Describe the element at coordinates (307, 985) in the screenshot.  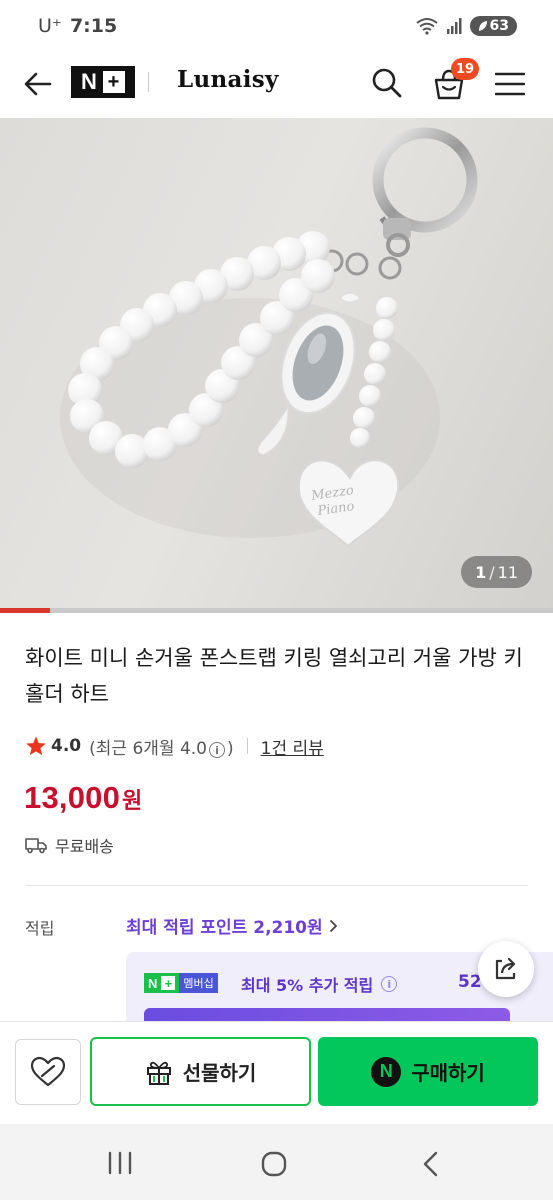
I see `membership-bonus-label: 최대 5% 추가 적립` at that location.